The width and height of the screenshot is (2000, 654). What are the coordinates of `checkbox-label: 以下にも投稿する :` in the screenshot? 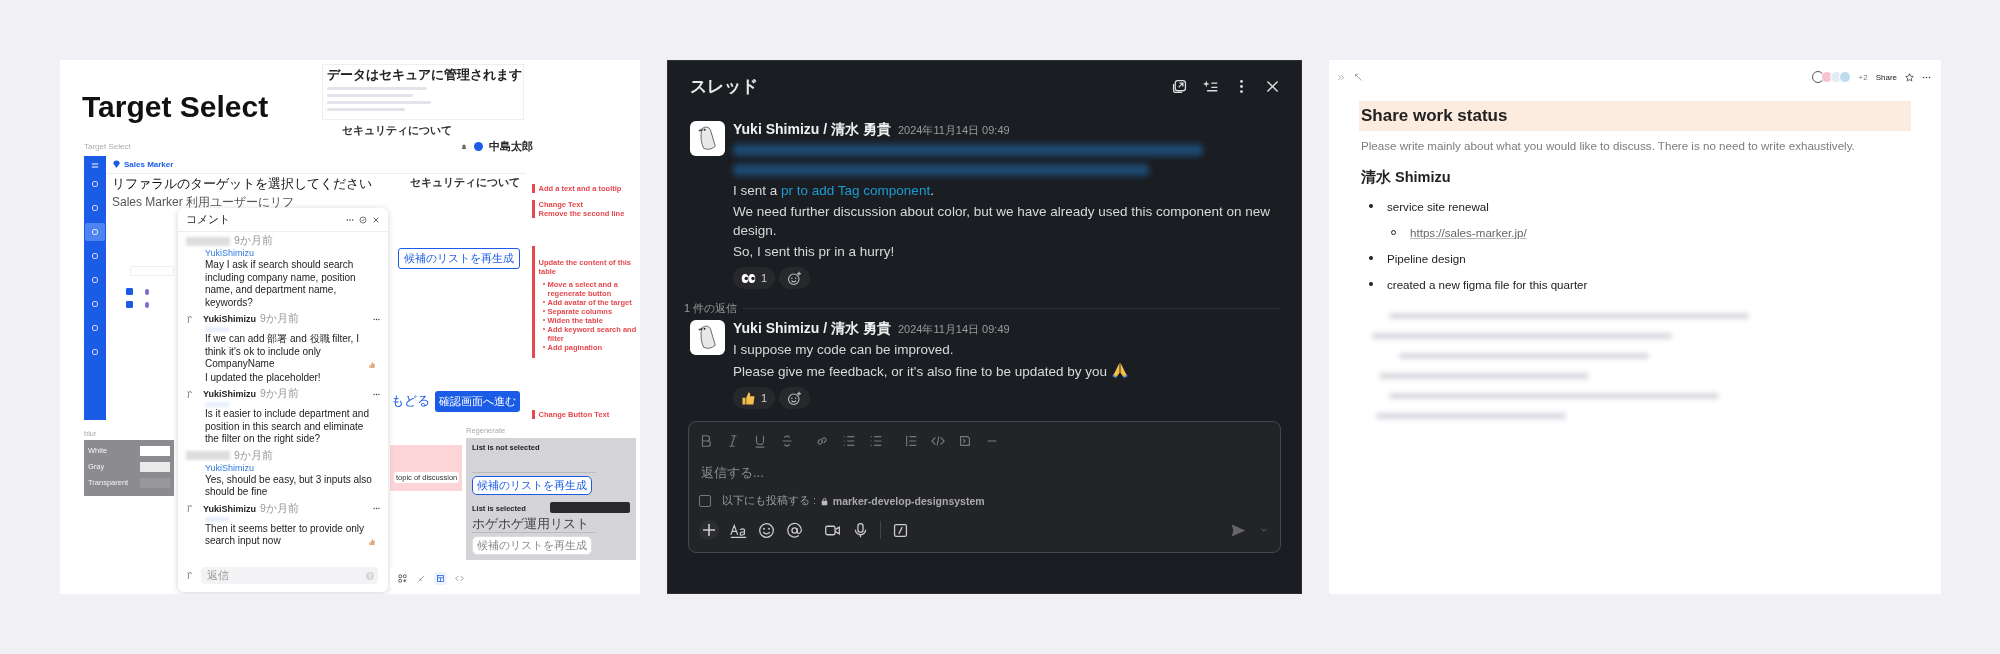 It's located at (769, 501).